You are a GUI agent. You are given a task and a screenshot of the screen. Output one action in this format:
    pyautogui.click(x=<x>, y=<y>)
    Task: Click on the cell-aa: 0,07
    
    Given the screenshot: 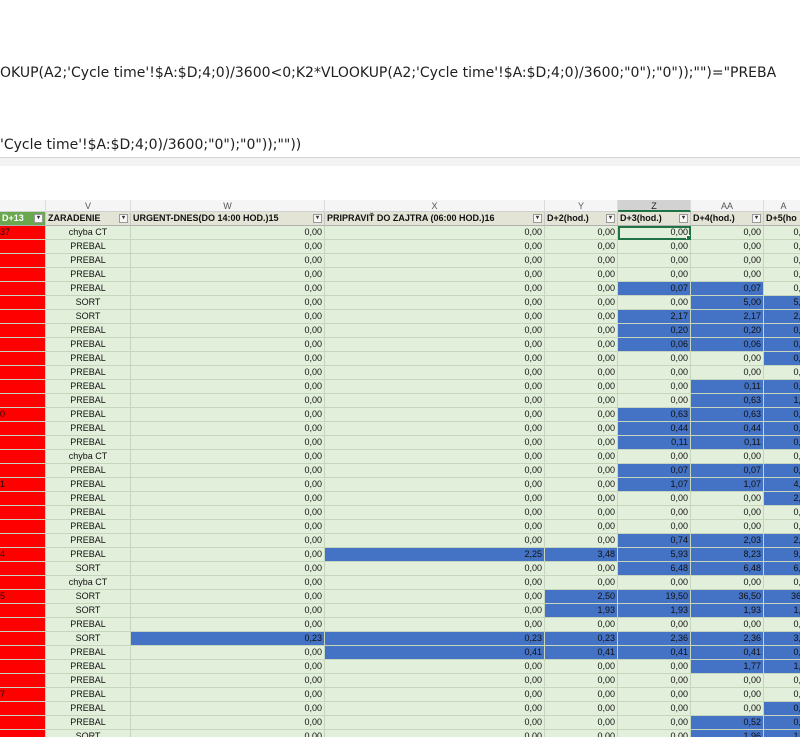 What is the action you would take?
    pyautogui.click(x=727, y=471)
    